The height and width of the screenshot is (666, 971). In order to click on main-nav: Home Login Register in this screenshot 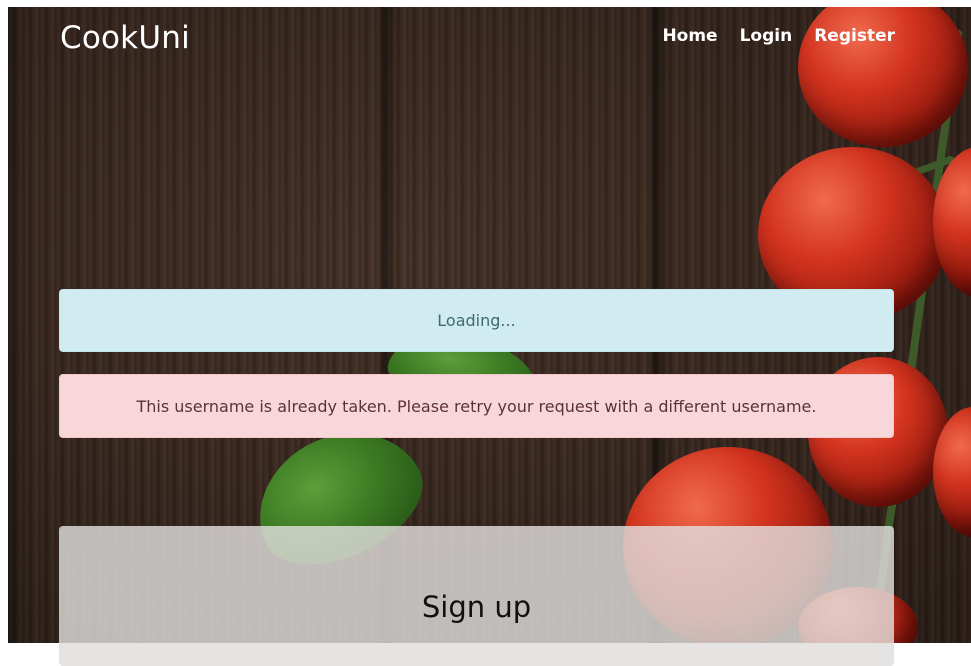, I will do `click(778, 36)`.